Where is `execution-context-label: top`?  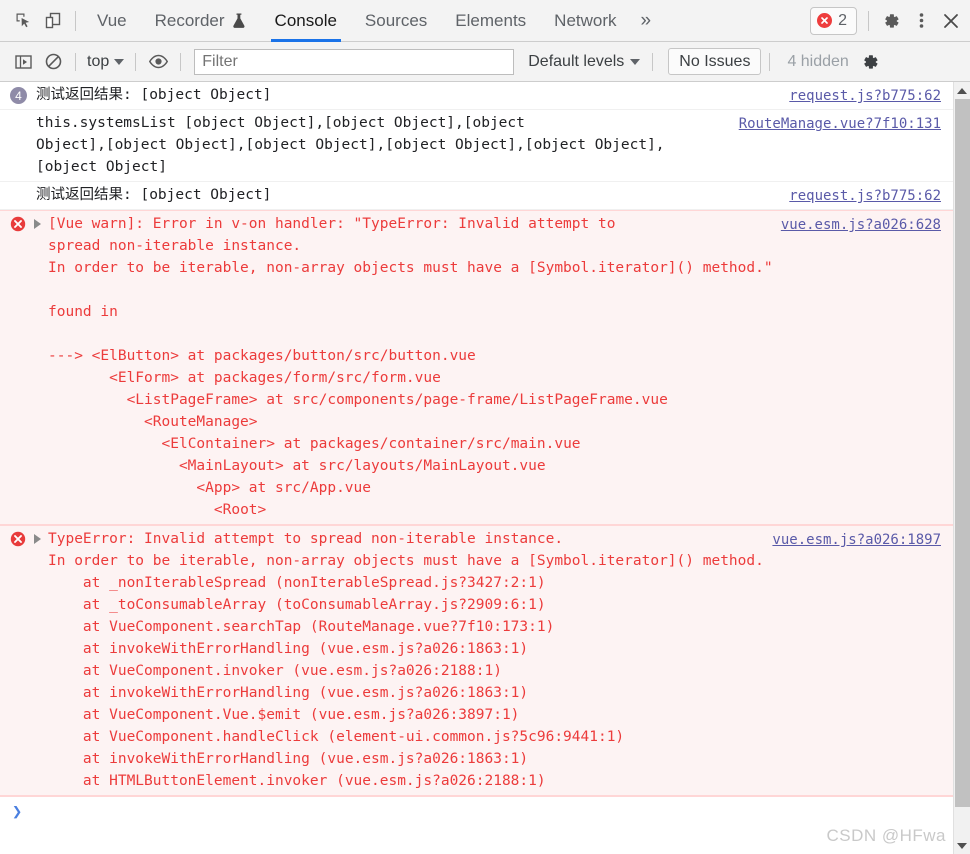
execution-context-label: top is located at coordinates (98, 61).